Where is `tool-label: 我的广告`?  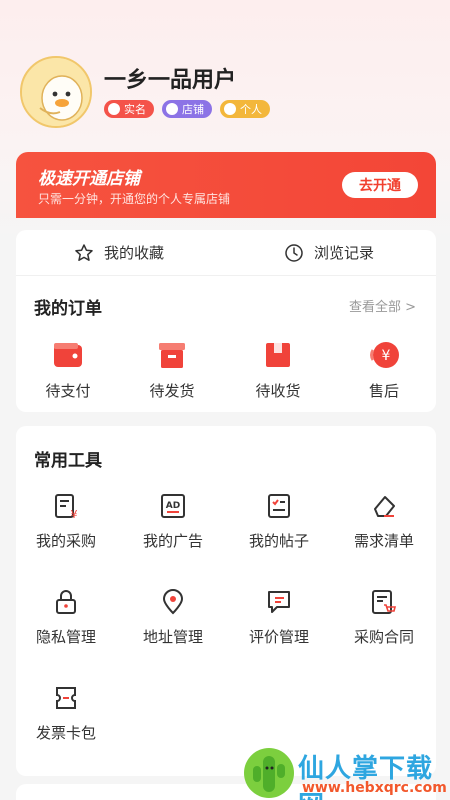 tool-label: 我的广告 is located at coordinates (172, 541).